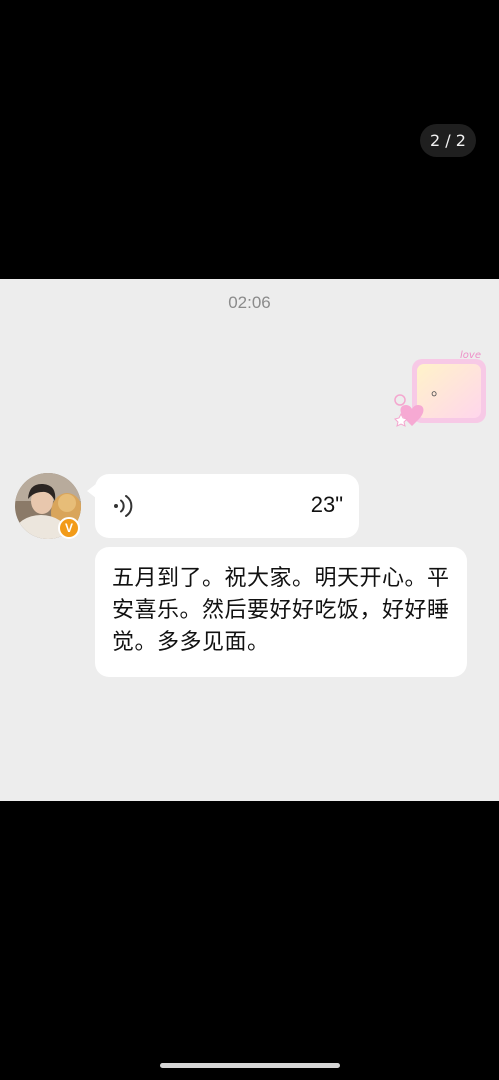 The width and height of the screenshot is (499, 1080). Describe the element at coordinates (448, 140) in the screenshot. I see `page-counter: 2 / 2` at that location.